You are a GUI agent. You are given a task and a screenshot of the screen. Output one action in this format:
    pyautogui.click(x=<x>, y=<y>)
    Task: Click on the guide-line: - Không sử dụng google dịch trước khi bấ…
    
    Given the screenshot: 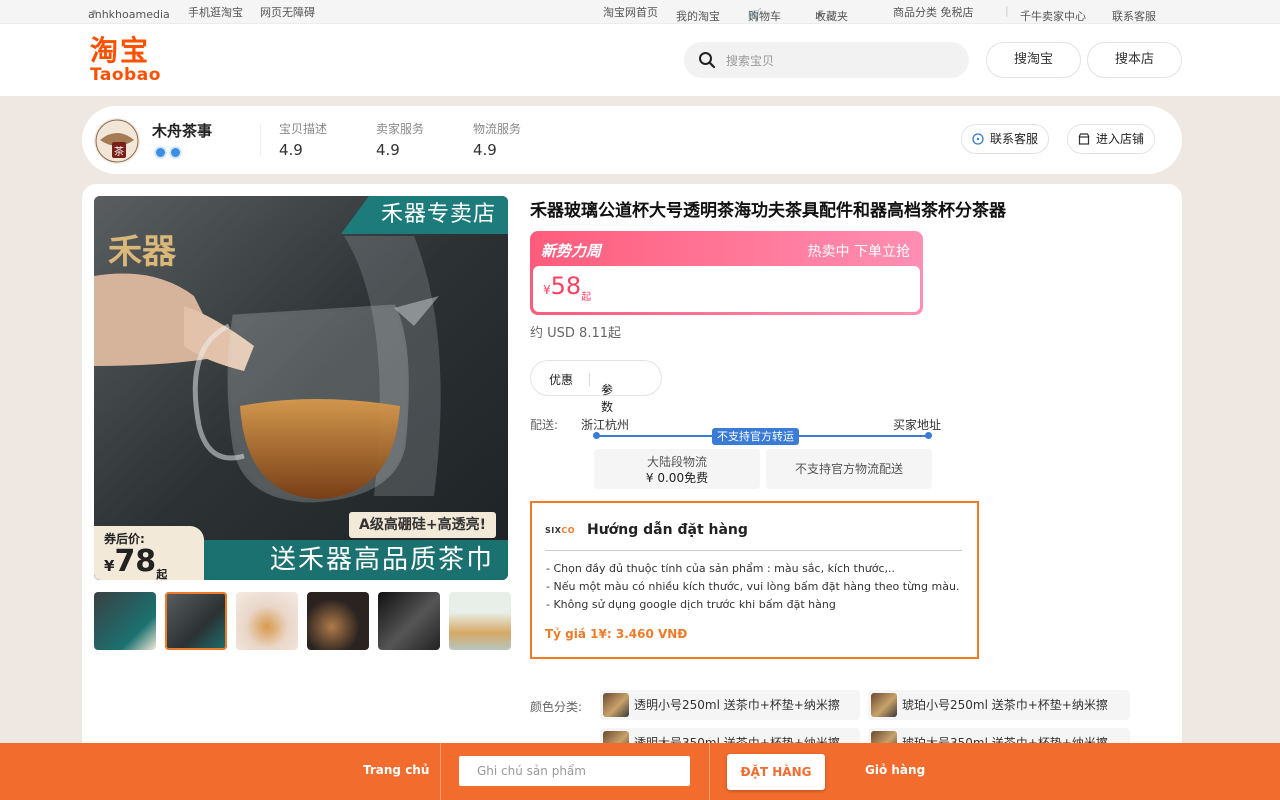 What is the action you would take?
    pyautogui.click(x=691, y=604)
    